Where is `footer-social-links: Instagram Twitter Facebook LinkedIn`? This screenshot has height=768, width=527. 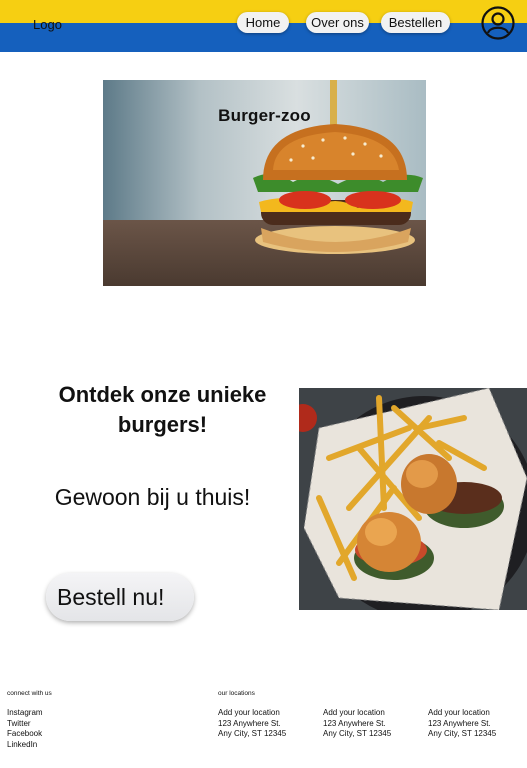 footer-social-links: Instagram Twitter Facebook LinkedIn is located at coordinates (25, 729).